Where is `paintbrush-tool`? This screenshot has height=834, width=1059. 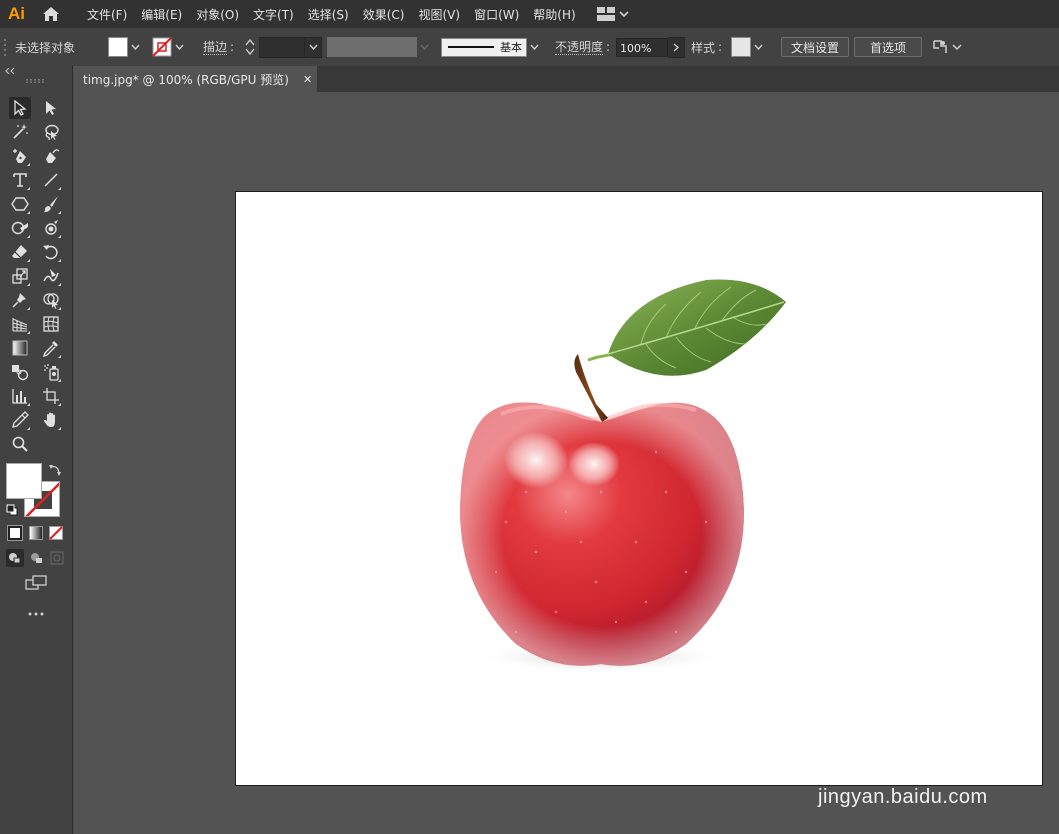
paintbrush-tool is located at coordinates (51, 204).